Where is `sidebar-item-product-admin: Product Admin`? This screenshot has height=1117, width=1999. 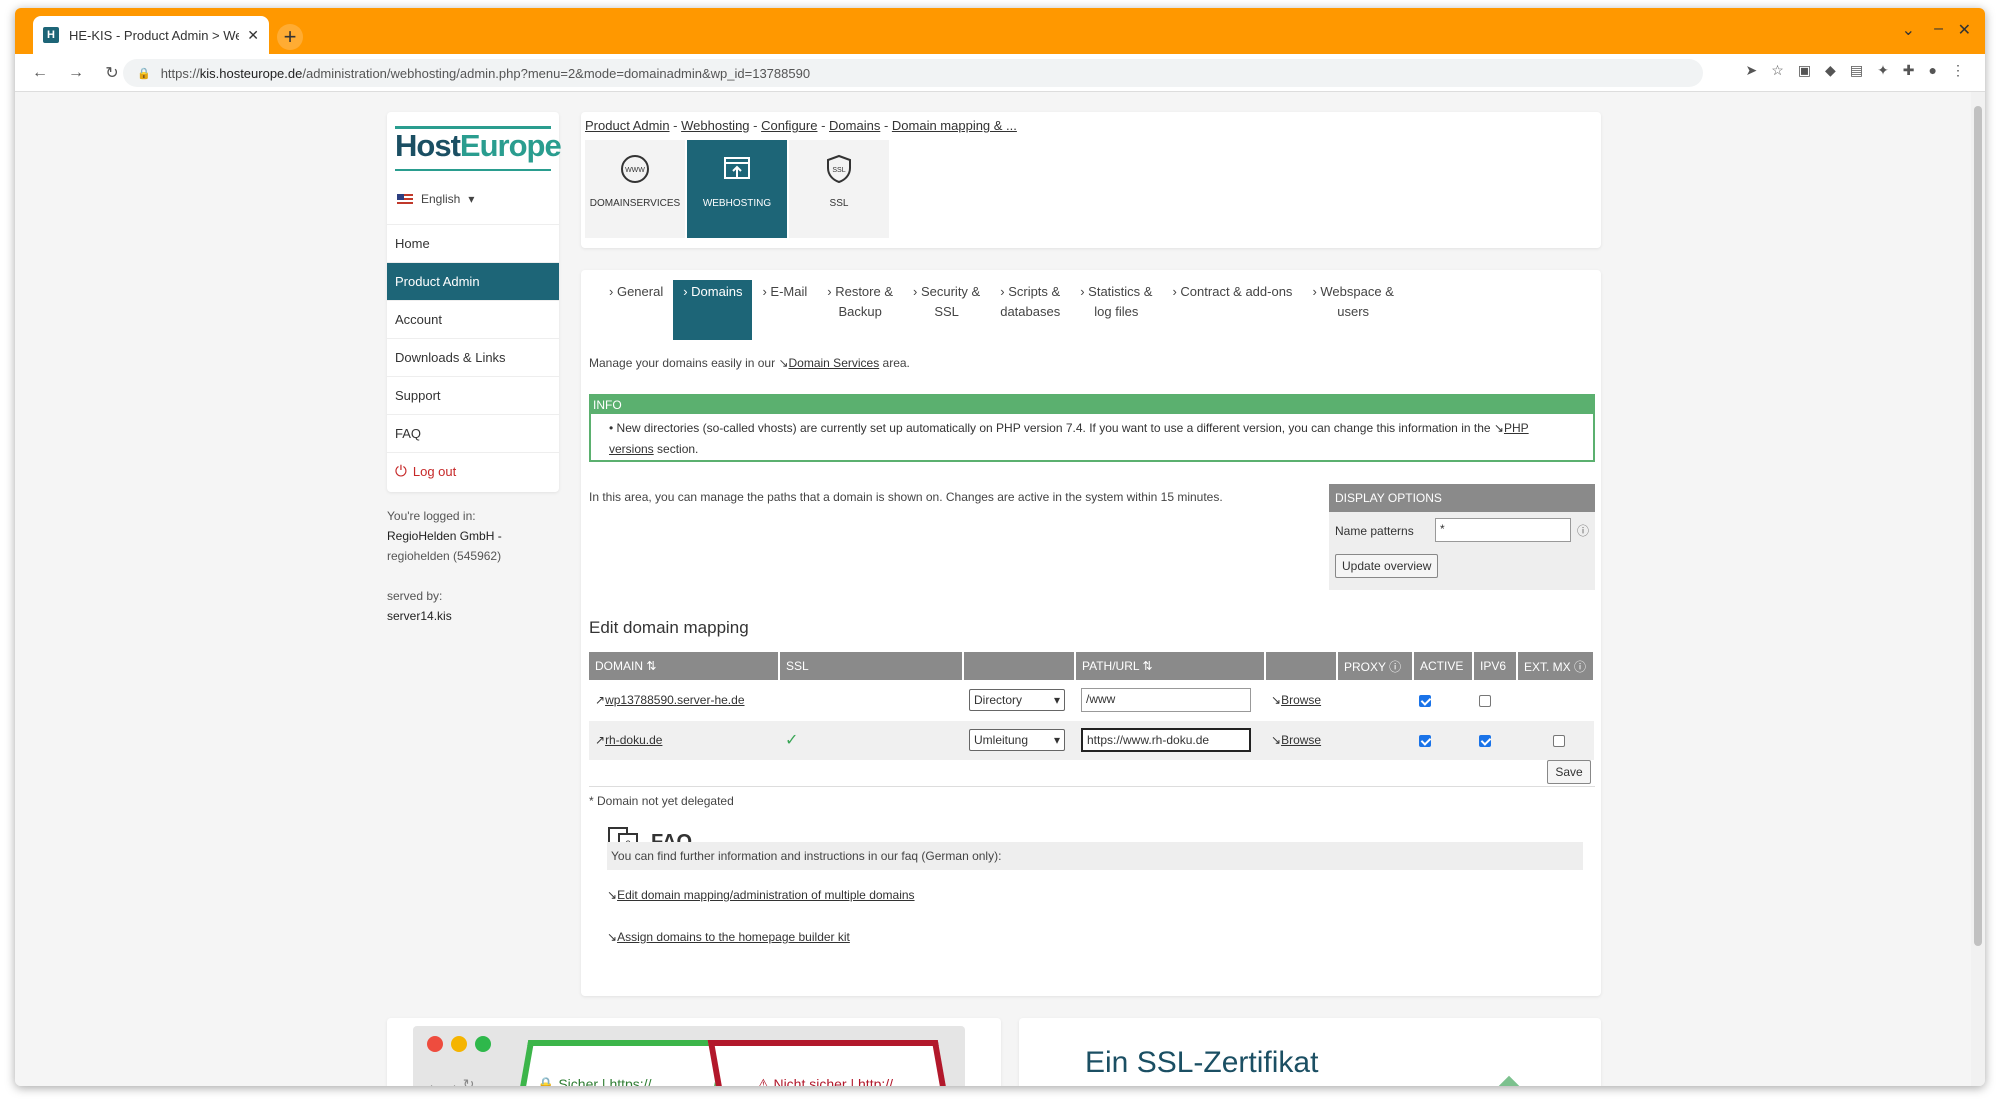 sidebar-item-product-admin: Product Admin is located at coordinates (473, 281).